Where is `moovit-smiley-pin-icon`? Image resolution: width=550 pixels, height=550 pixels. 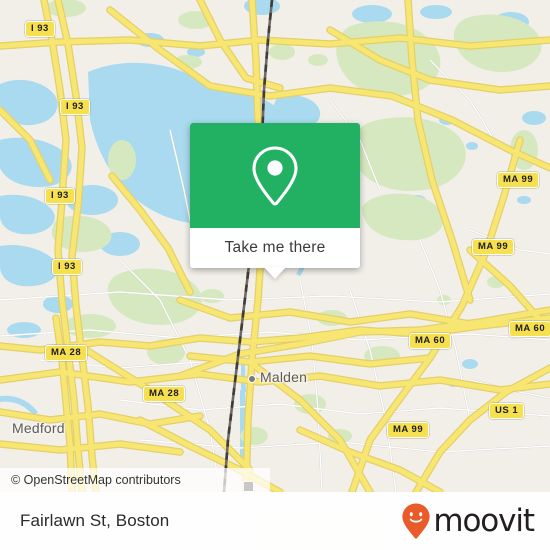 moovit-smiley-pin-icon is located at coordinates (416, 521).